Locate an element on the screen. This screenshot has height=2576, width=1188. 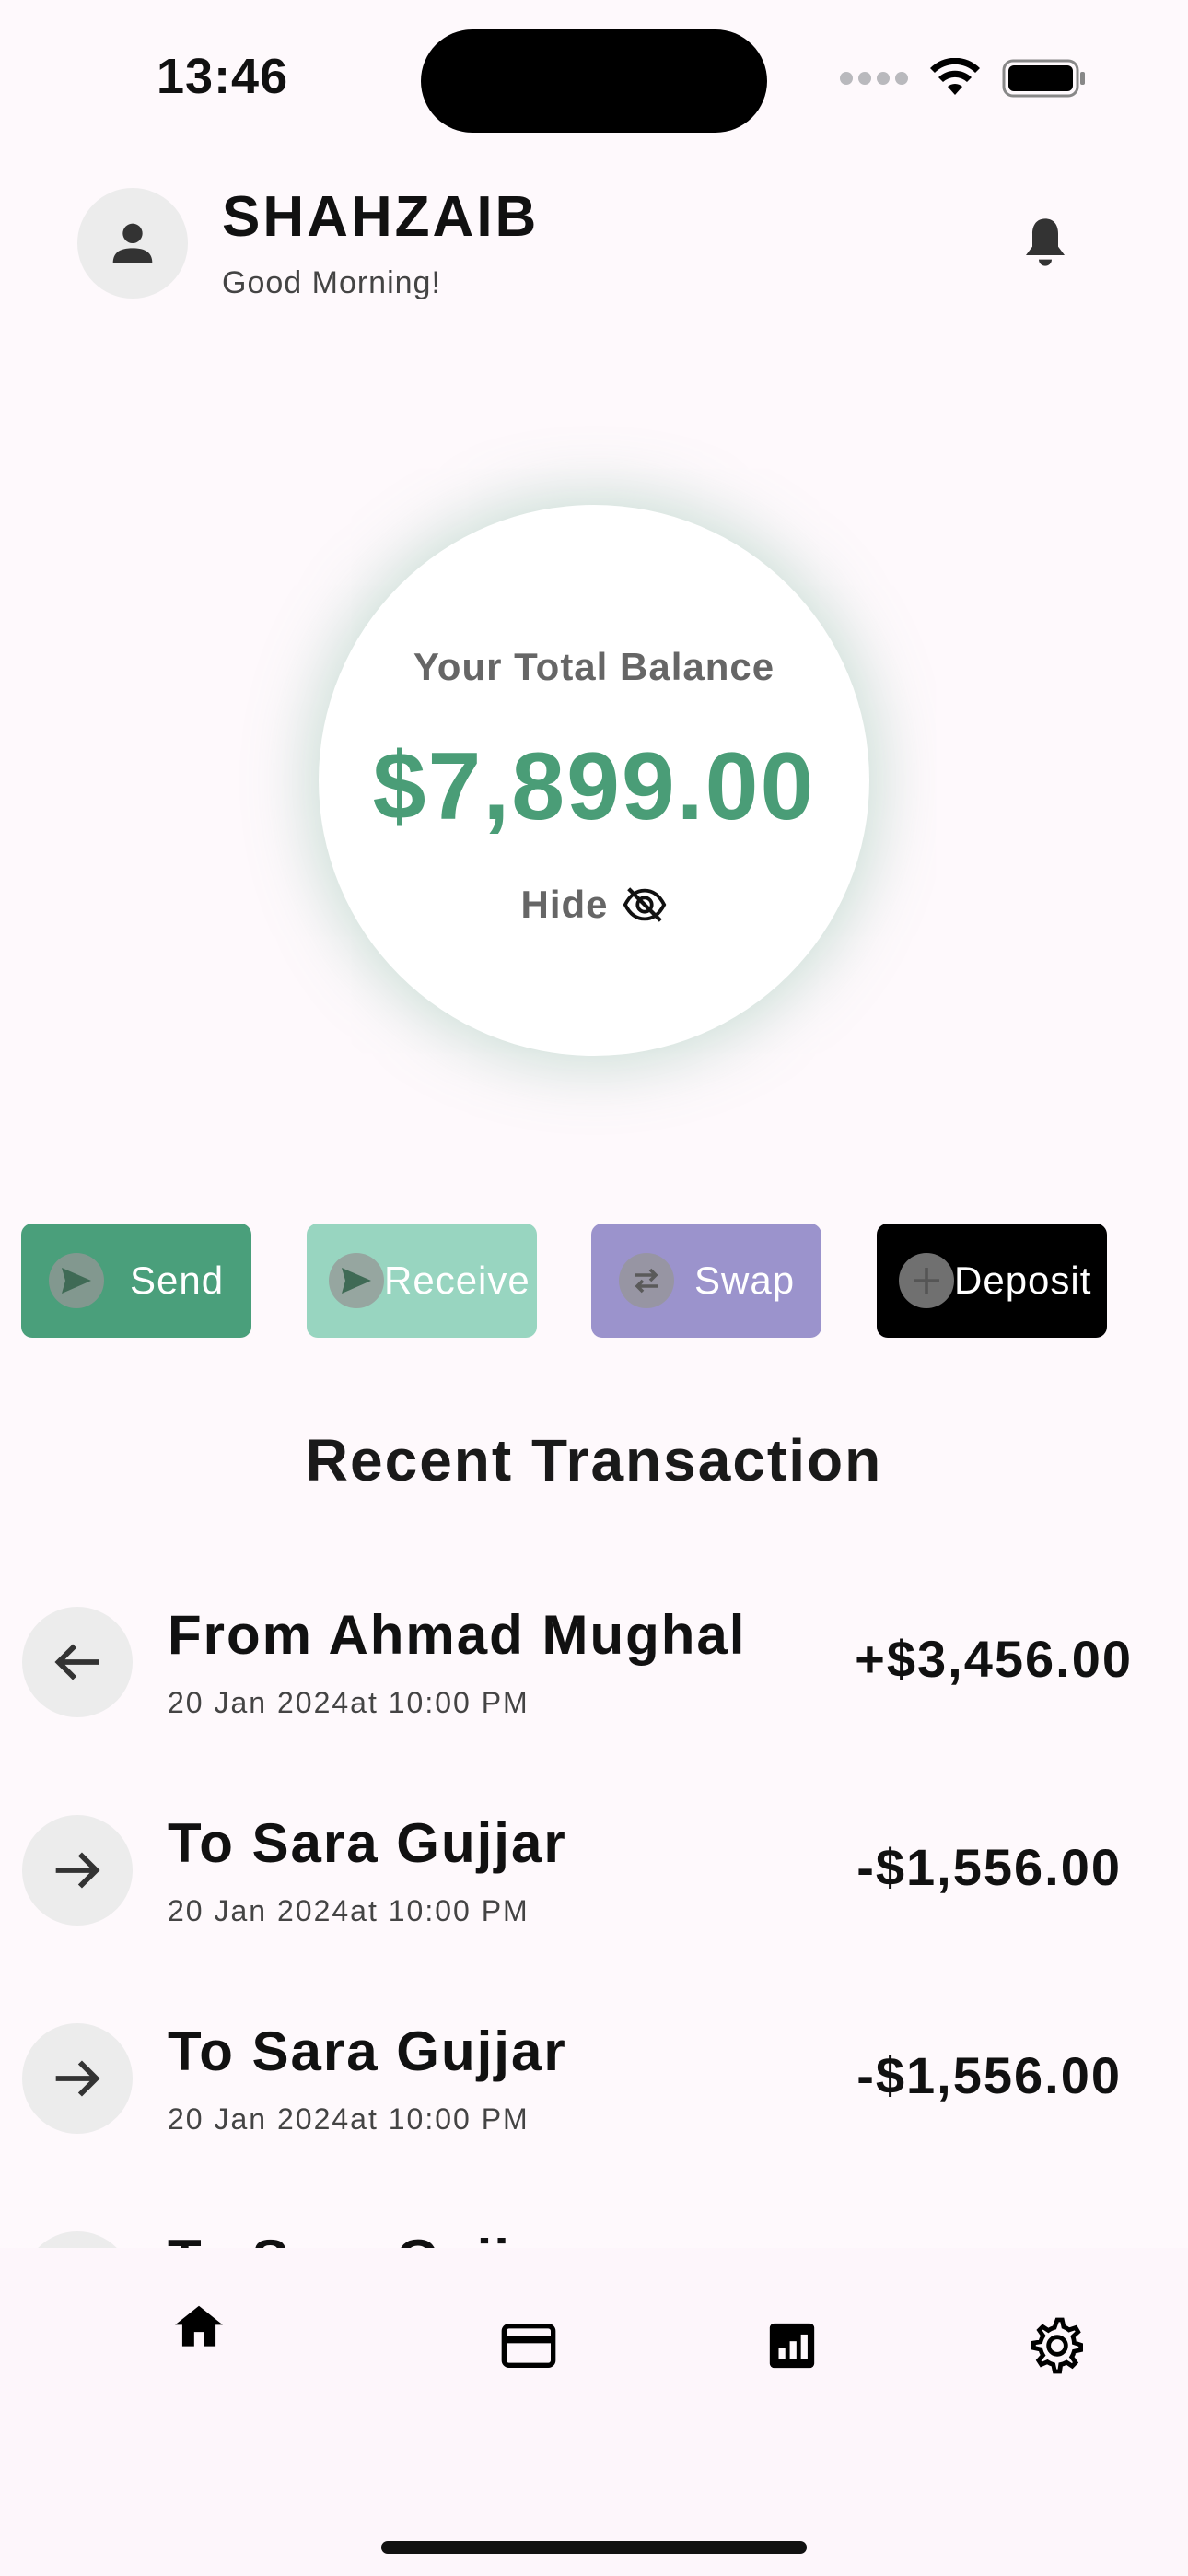
nav-stats is located at coordinates (792, 2346).